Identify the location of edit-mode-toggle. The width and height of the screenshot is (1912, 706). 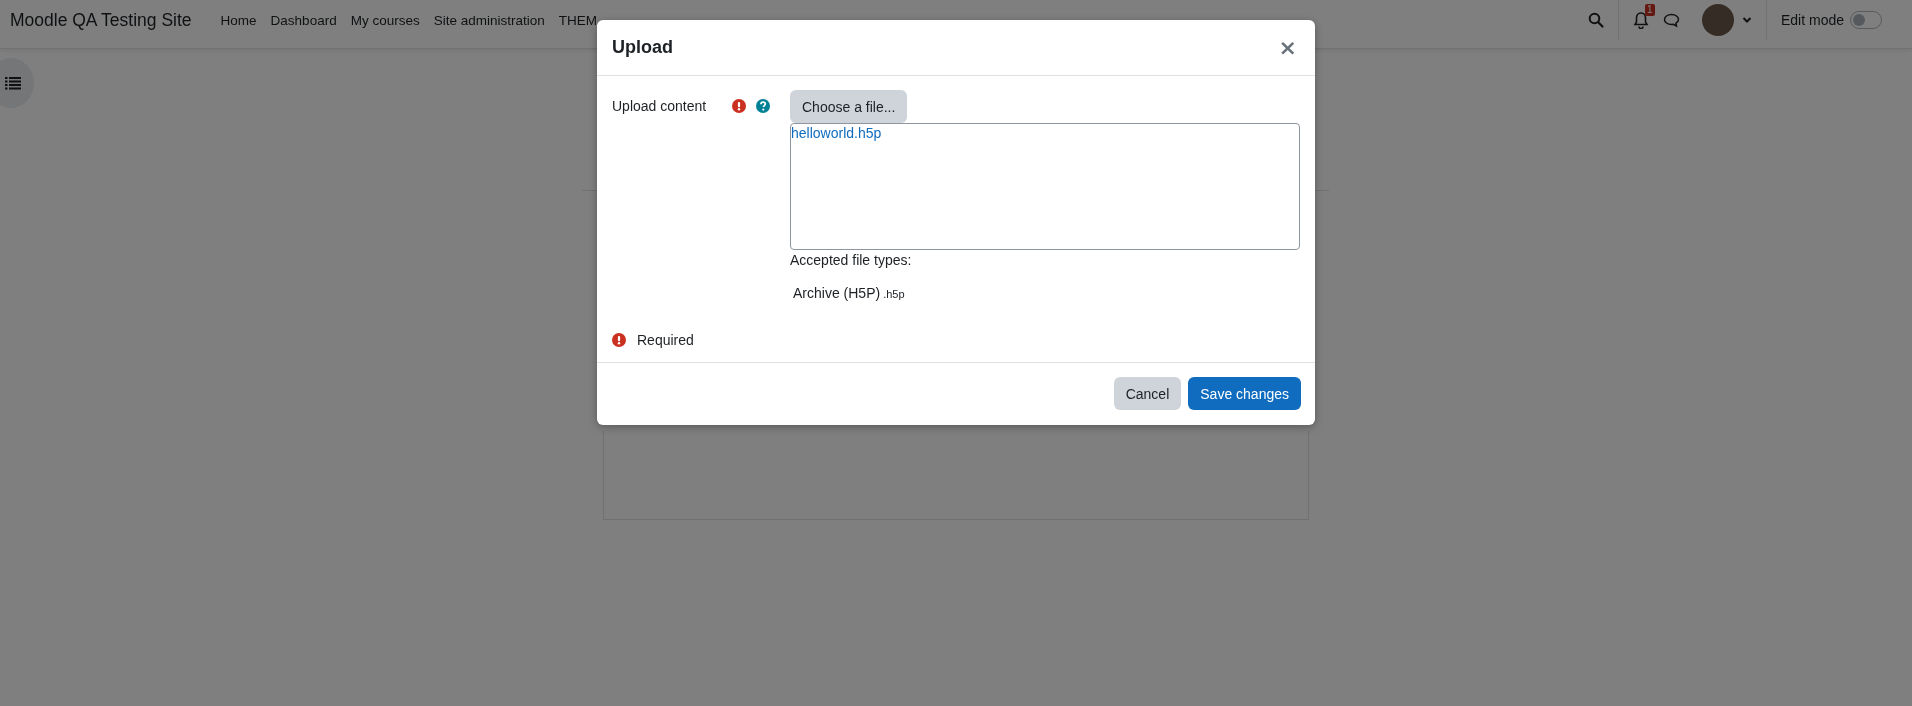
(1866, 20).